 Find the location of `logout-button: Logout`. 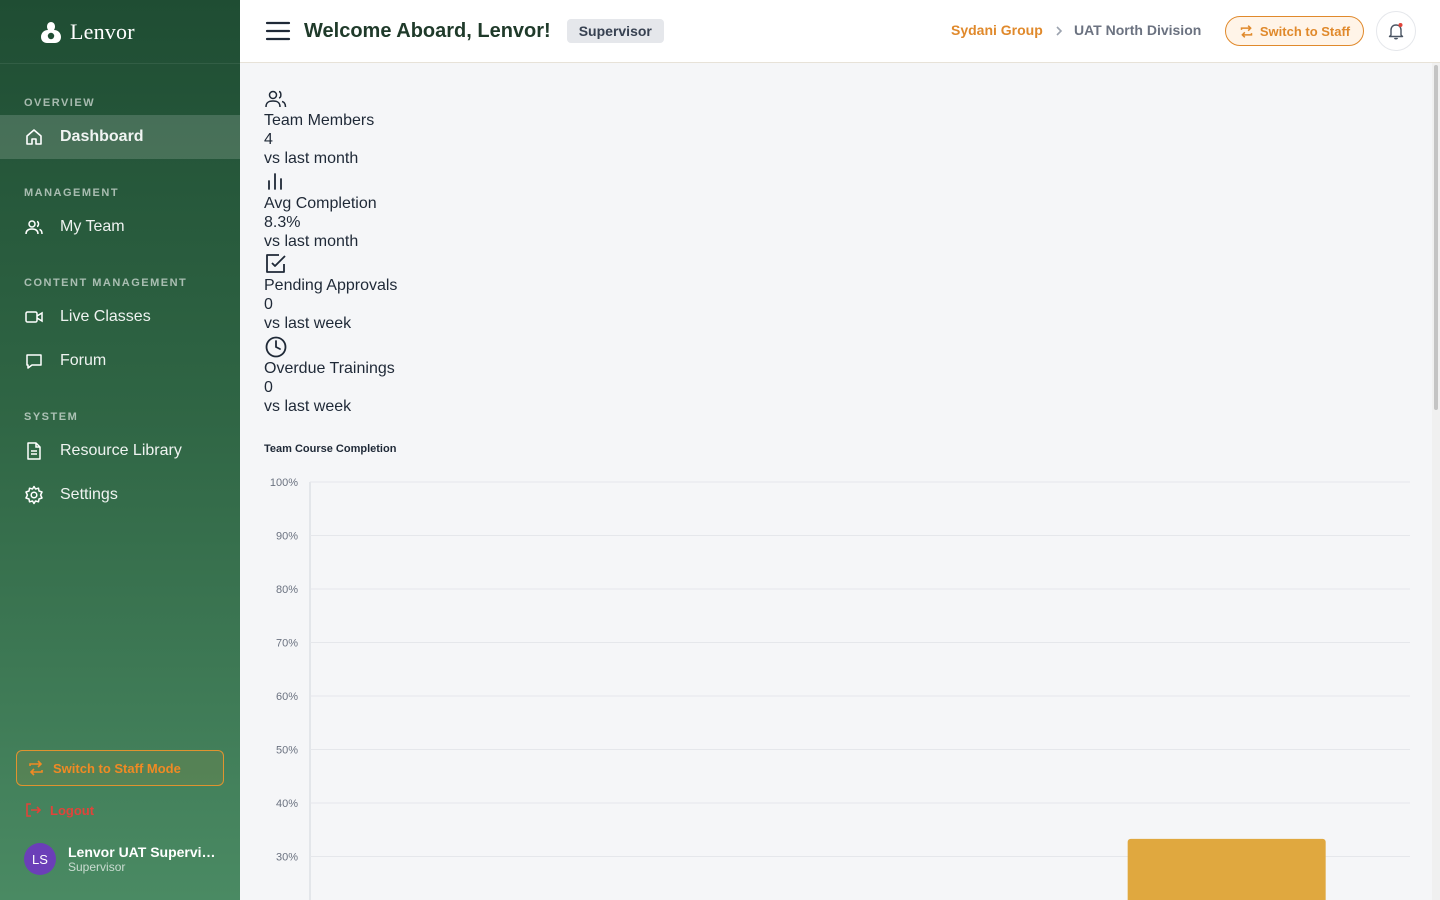

logout-button: Logout is located at coordinates (59, 810).